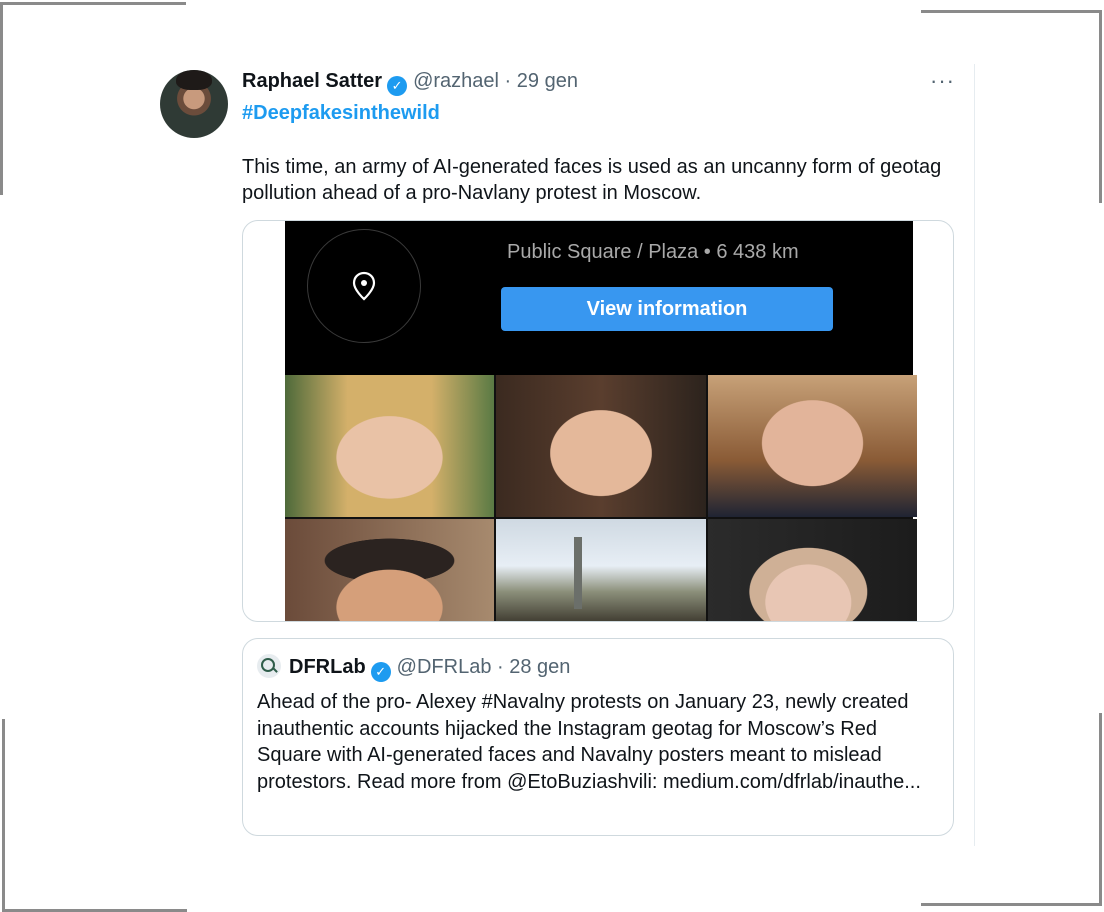  Describe the element at coordinates (456, 81) in the screenshot. I see `author-handle: @razhael` at that location.